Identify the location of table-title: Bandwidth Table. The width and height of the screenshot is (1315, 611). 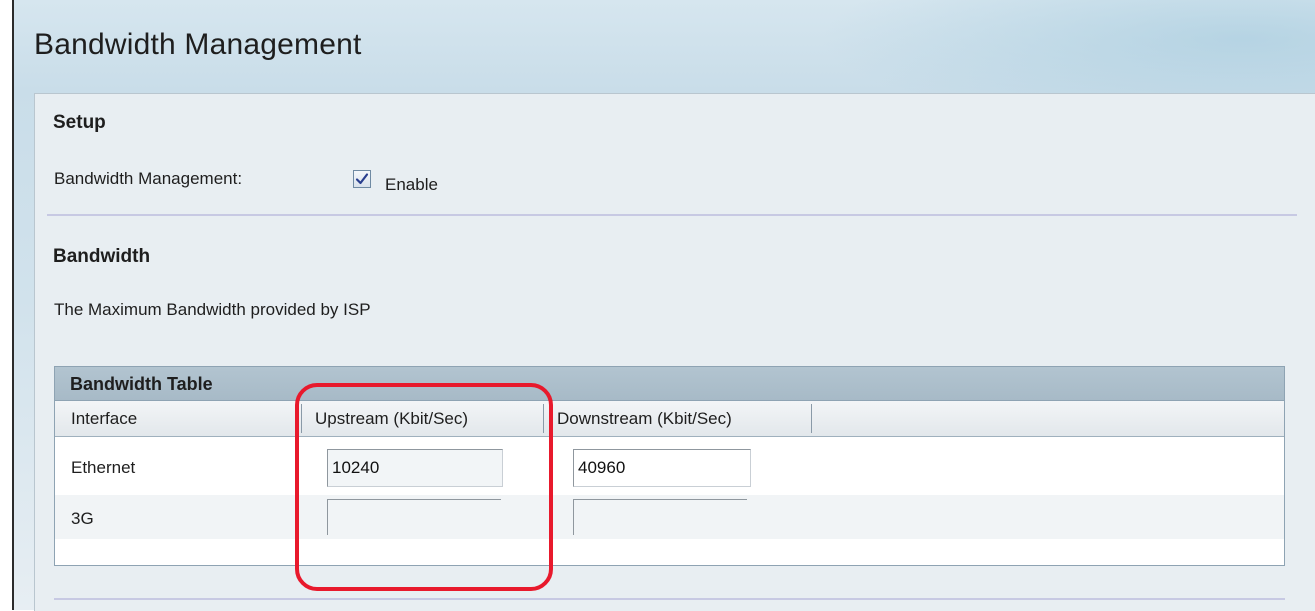
(141, 384).